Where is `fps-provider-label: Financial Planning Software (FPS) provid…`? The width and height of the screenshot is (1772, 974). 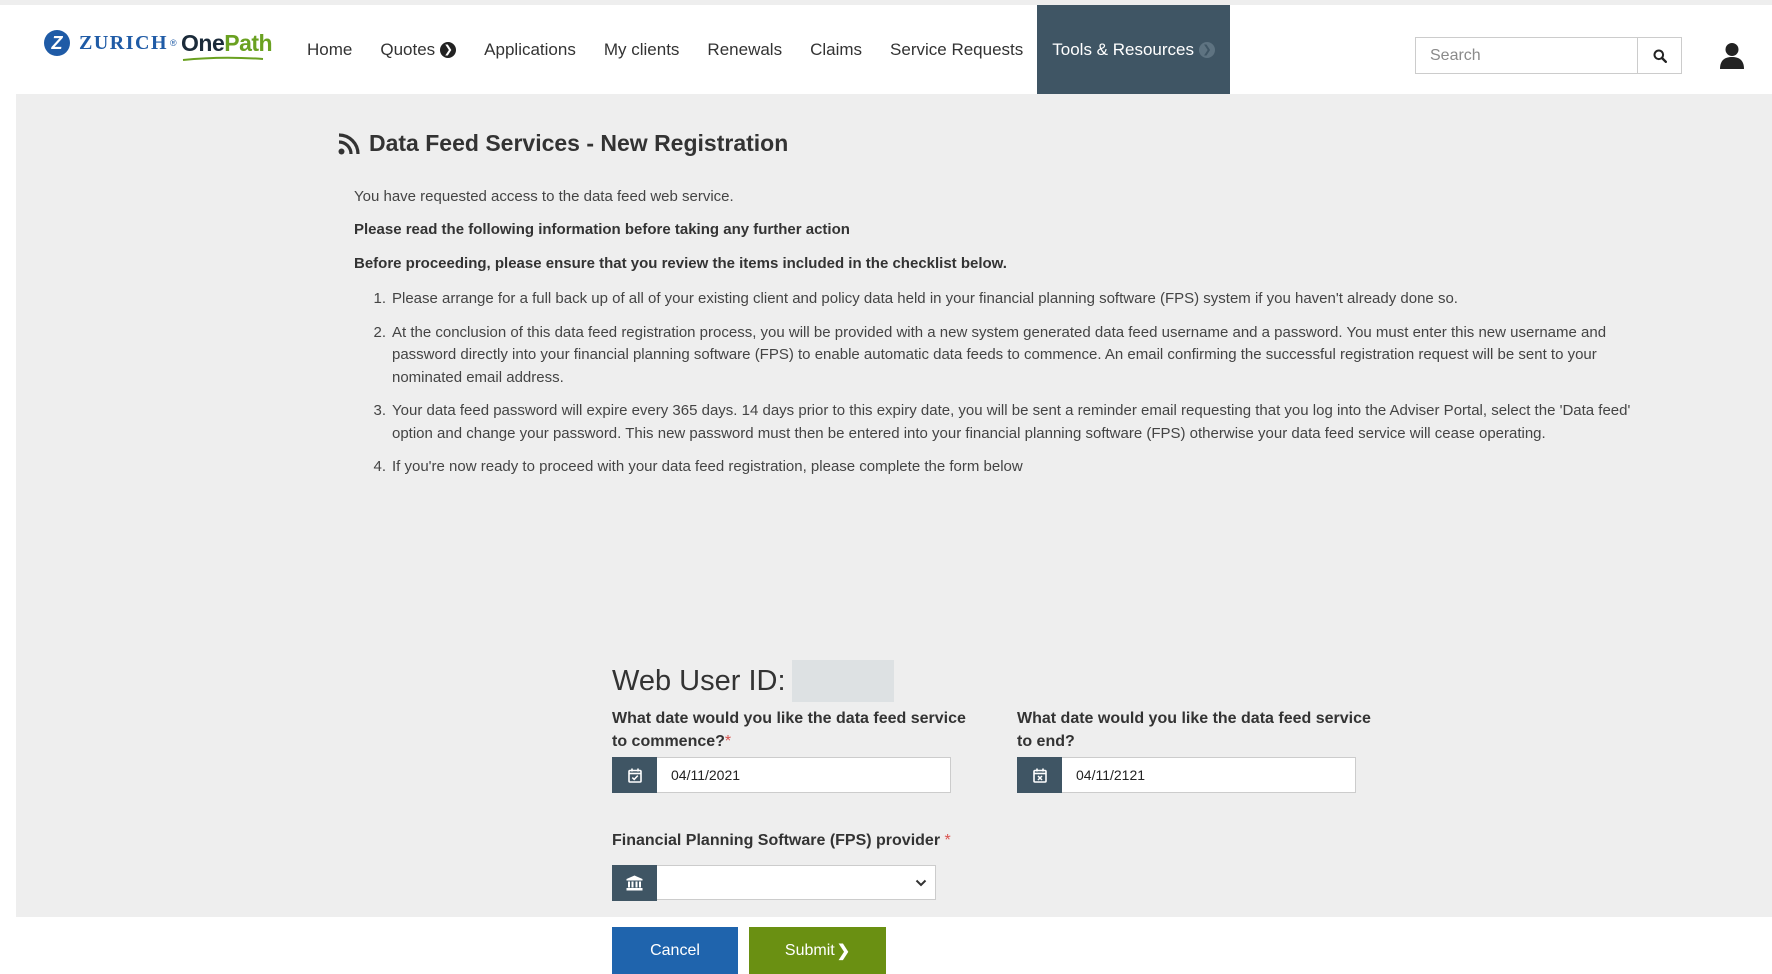
fps-provider-label: Financial Planning Software (FPS) provid… is located at coordinates (781, 840).